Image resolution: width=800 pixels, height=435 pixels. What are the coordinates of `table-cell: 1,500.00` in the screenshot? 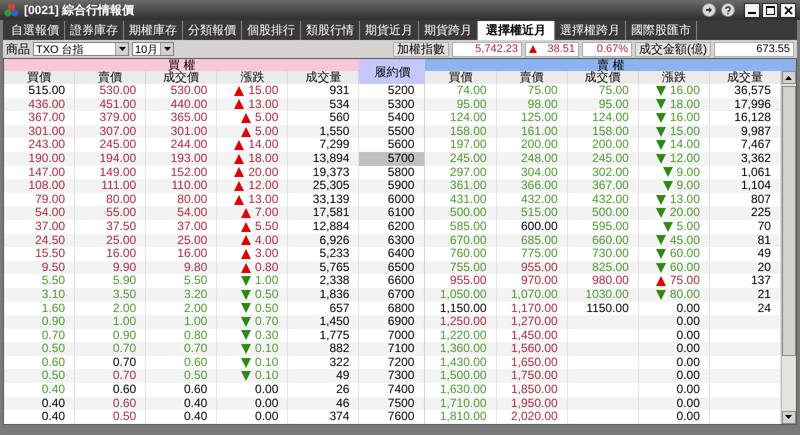 It's located at (461, 376).